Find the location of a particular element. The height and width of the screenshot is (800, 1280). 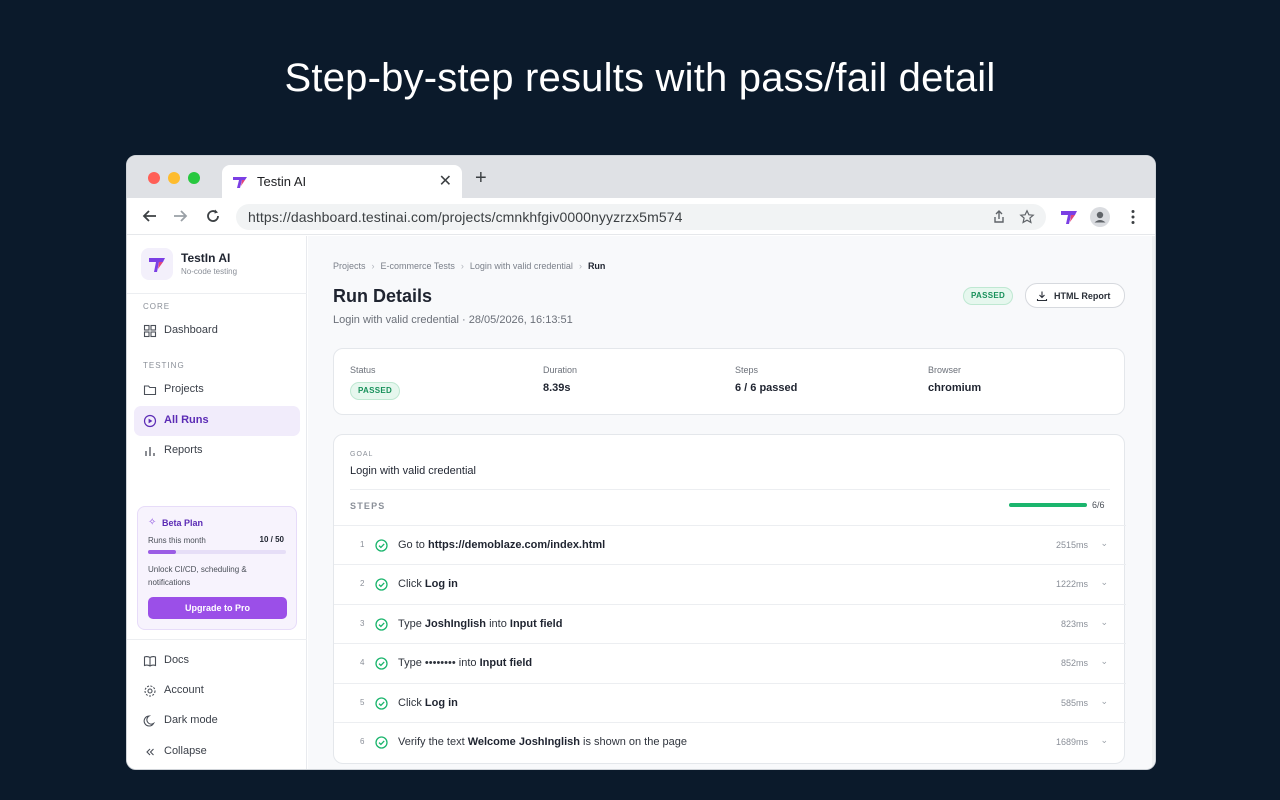

html-report-button: HTML Report is located at coordinates (1075, 295).